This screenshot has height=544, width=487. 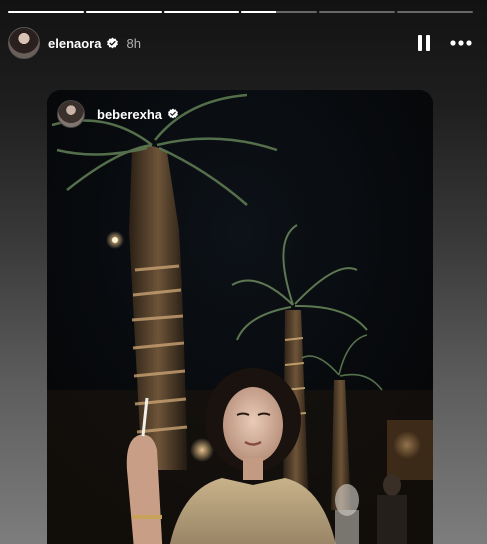 I want to click on avatar, so click(x=24, y=43).